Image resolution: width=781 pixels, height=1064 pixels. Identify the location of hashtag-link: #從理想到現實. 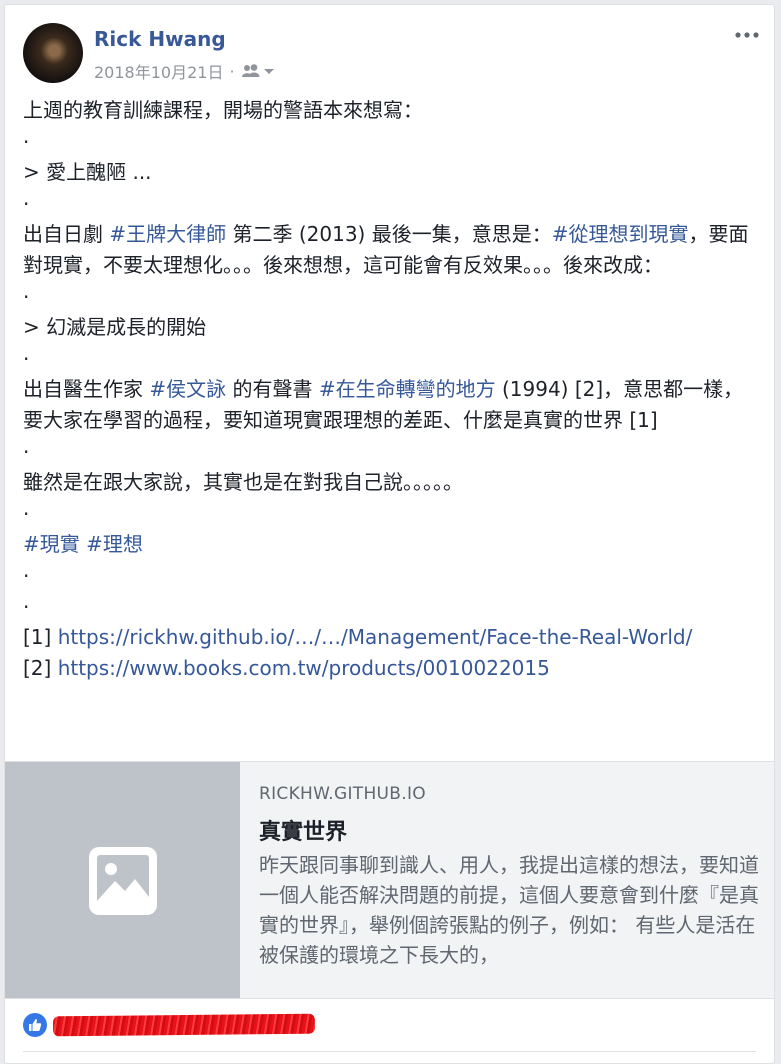
(620, 234).